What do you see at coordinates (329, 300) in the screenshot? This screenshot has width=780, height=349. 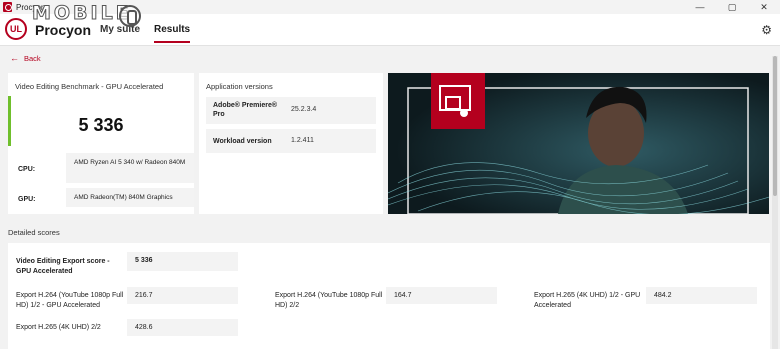 I see `detail-score-label: Export H.264 (YouTube 1080p Full HD) 2/2` at bounding box center [329, 300].